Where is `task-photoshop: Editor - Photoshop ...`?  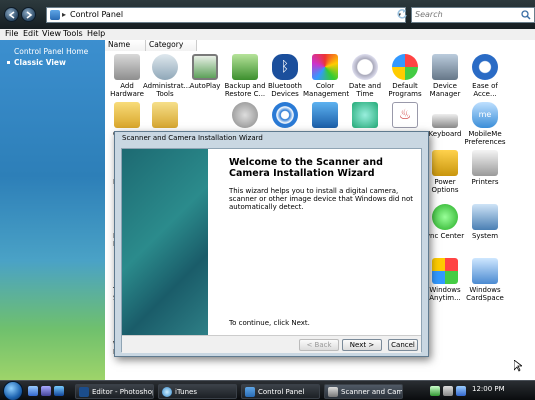 task-photoshop: Editor - Photoshop ... is located at coordinates (114, 391).